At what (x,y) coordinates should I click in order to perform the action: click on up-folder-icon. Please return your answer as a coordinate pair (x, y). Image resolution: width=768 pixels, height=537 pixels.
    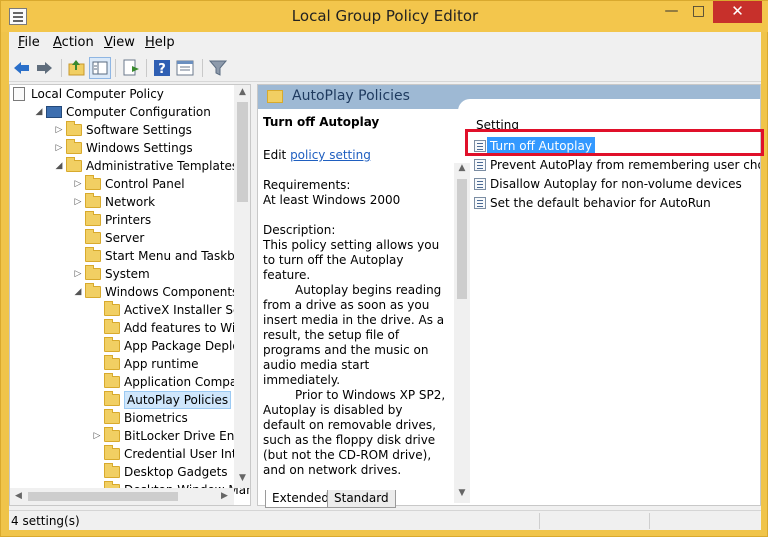
    Looking at the image, I should click on (77, 68).